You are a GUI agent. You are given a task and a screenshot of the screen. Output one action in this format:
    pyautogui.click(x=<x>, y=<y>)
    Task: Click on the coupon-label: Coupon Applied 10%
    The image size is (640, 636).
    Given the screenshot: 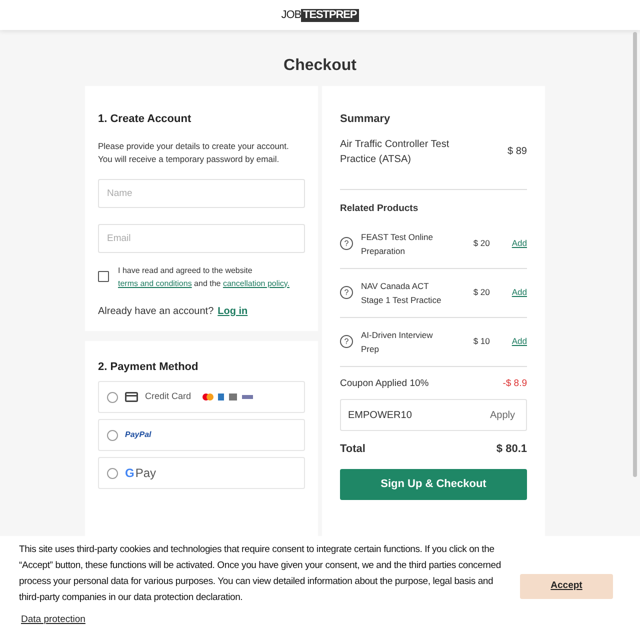 What is the action you would take?
    pyautogui.click(x=384, y=383)
    